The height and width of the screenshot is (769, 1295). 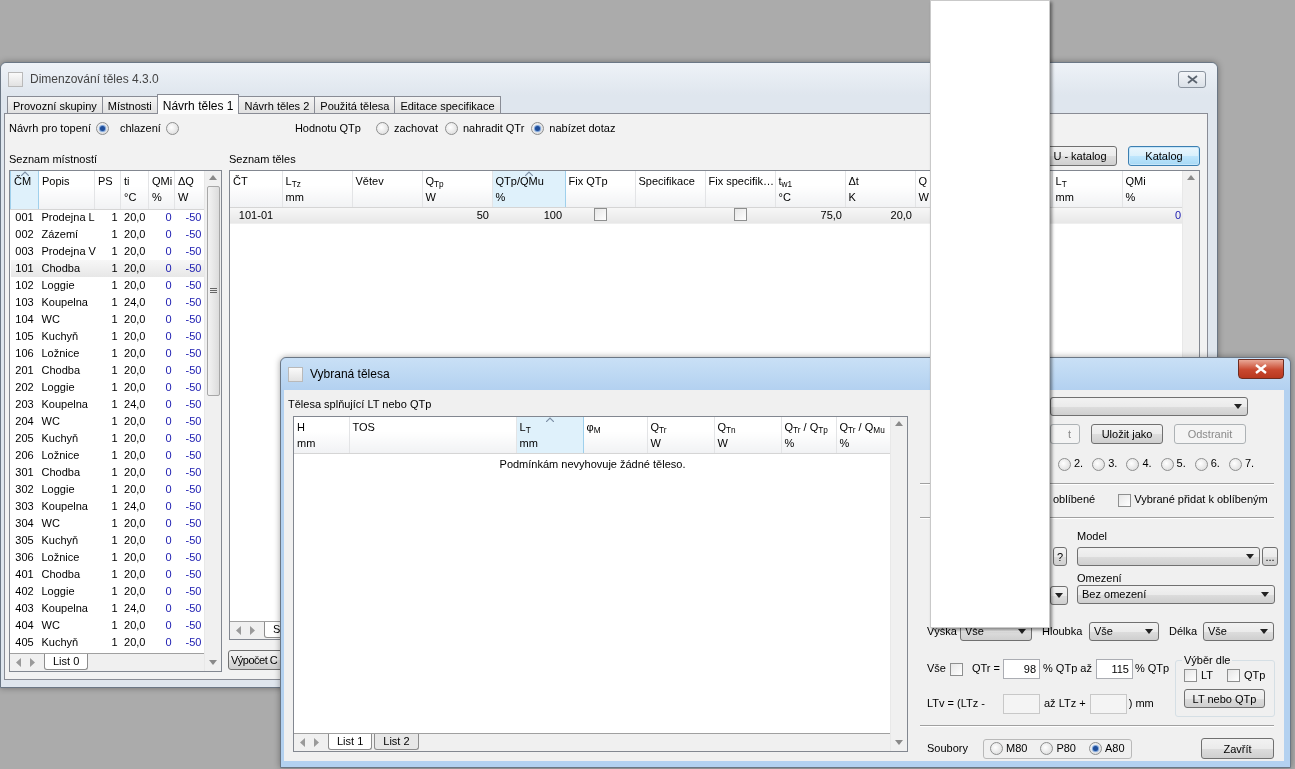 What do you see at coordinates (808, 435) in the screenshot?
I see `column-header: Q$_{Tr}$ / Q$_{Tp}$ %` at bounding box center [808, 435].